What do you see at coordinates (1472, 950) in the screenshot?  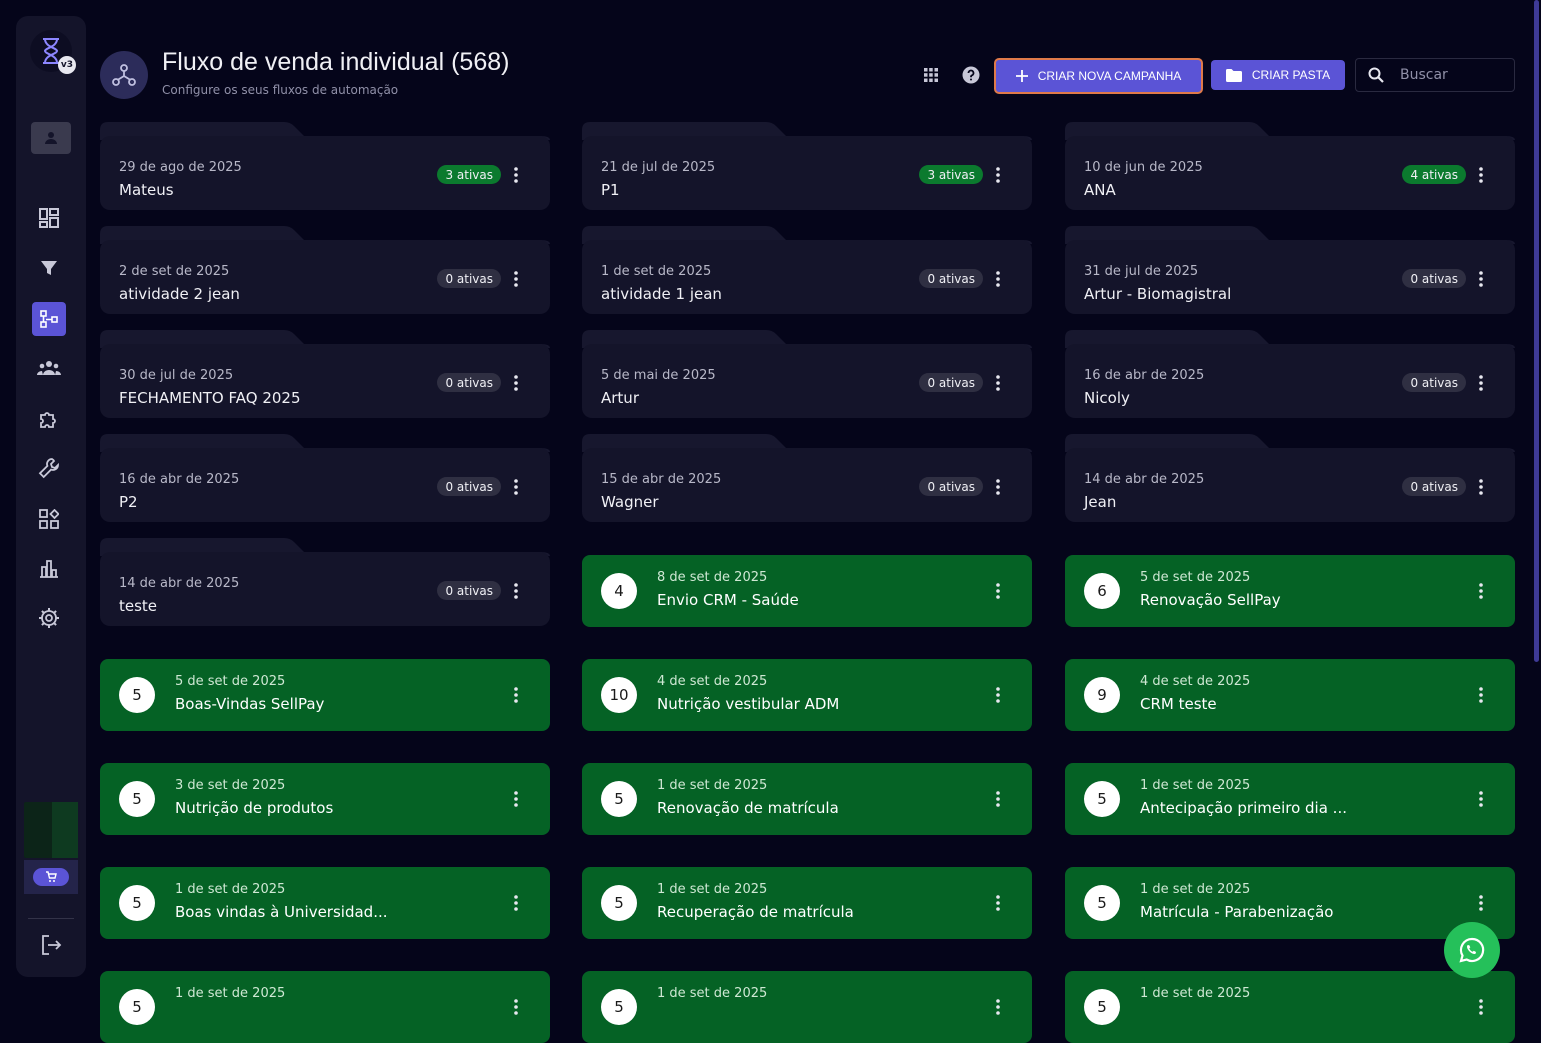 I see `whatsapp-button` at bounding box center [1472, 950].